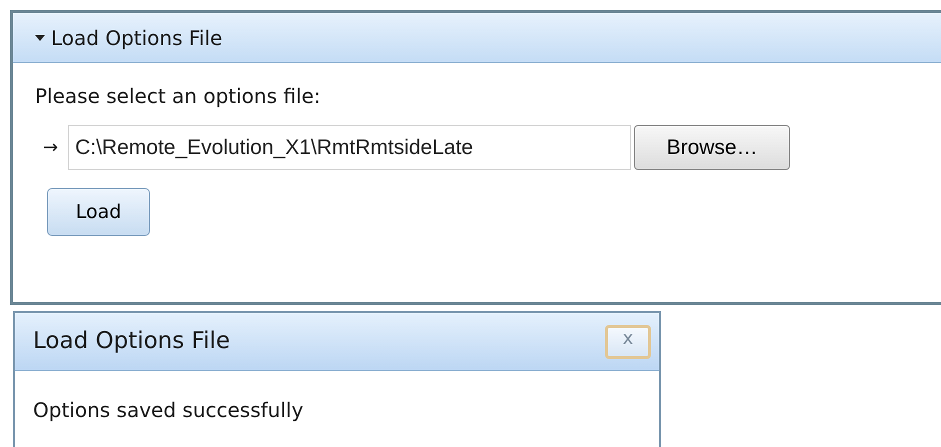 This screenshot has width=941, height=447. Describe the element at coordinates (178, 96) in the screenshot. I see `prompt-label: Please select an options file:` at that location.